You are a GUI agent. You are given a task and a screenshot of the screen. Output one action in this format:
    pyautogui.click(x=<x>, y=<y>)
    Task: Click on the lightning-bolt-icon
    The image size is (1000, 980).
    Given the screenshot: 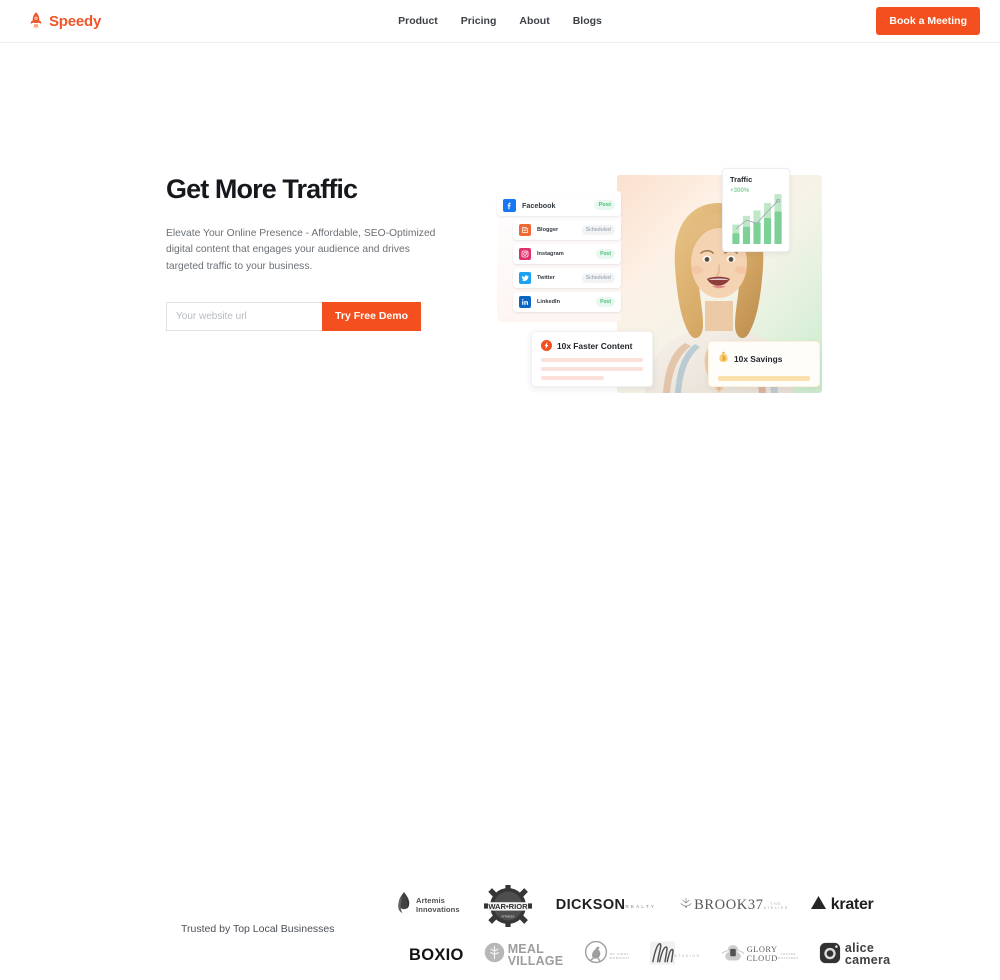 What is the action you would take?
    pyautogui.click(x=546, y=345)
    